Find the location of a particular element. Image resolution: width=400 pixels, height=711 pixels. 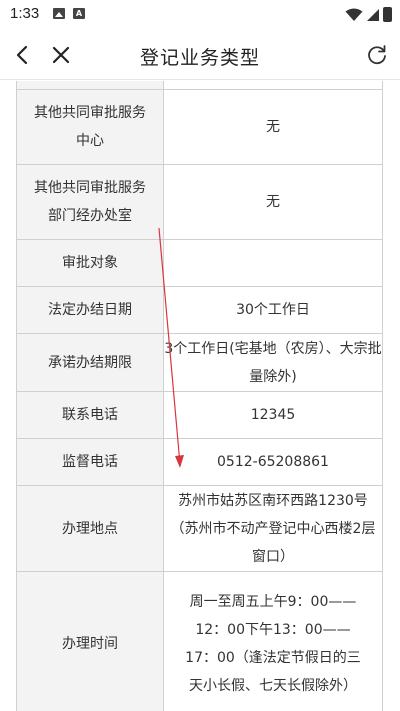

table-row: 审批对象 is located at coordinates (199, 263).